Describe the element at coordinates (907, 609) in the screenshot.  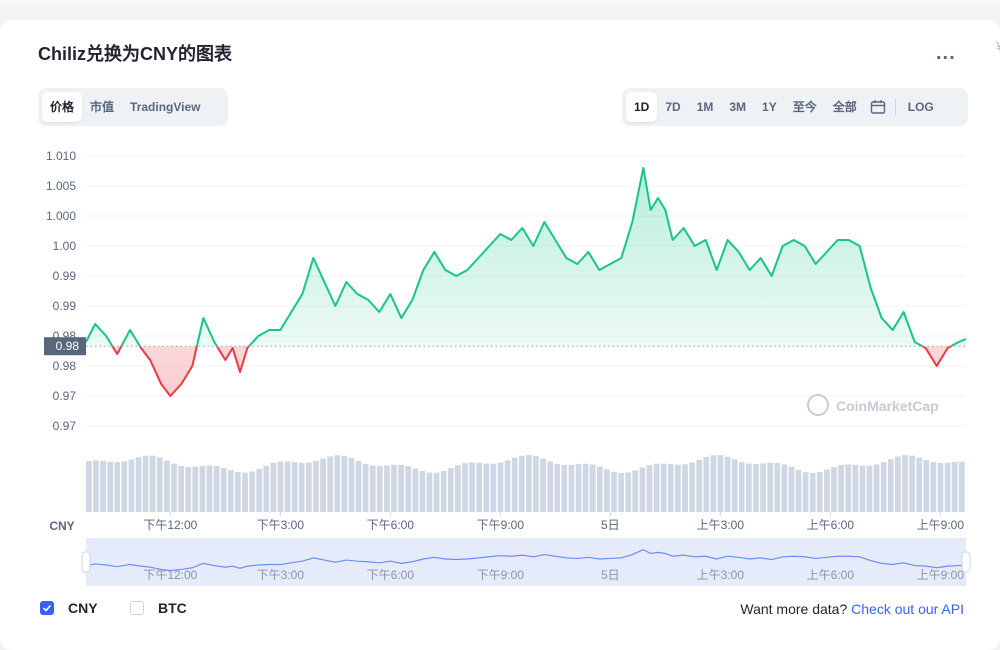
I see `api-link: Check out our API` at that location.